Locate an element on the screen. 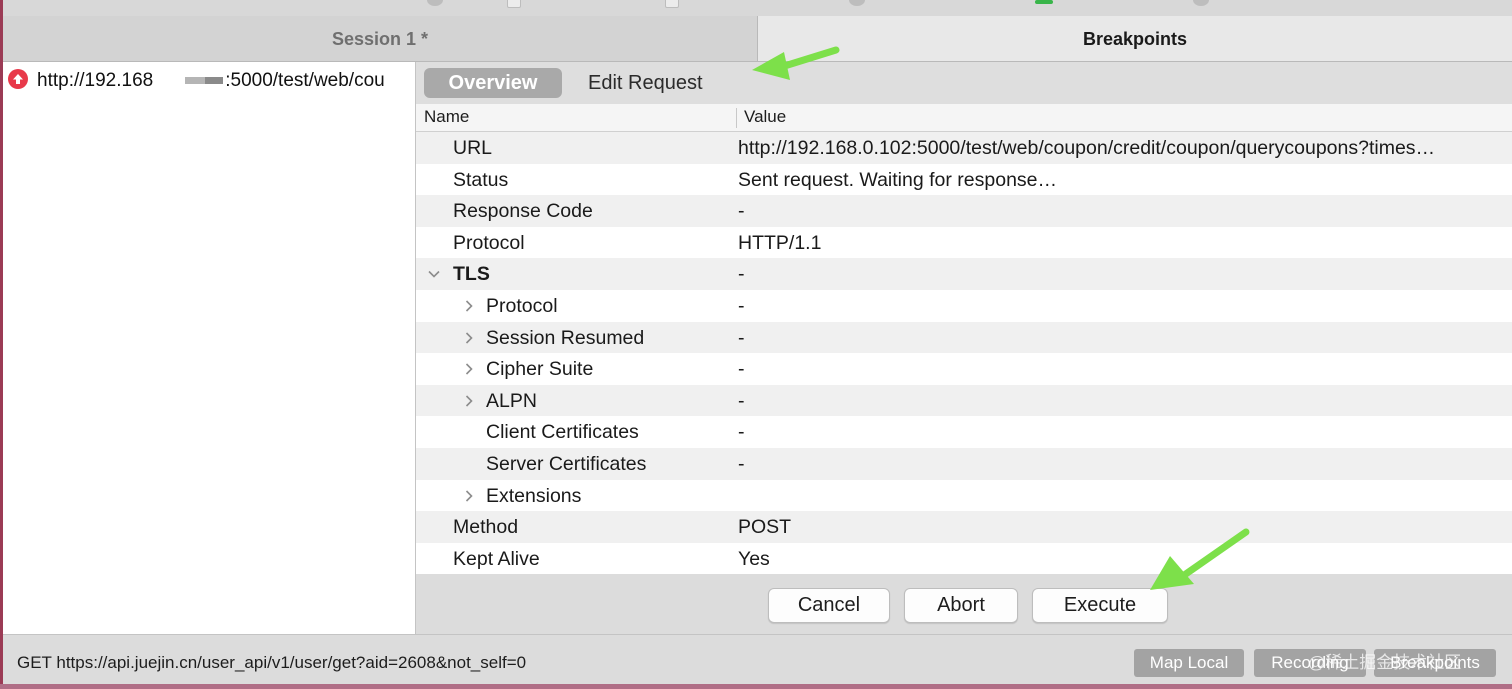  table-row: TLS - is located at coordinates (964, 274).